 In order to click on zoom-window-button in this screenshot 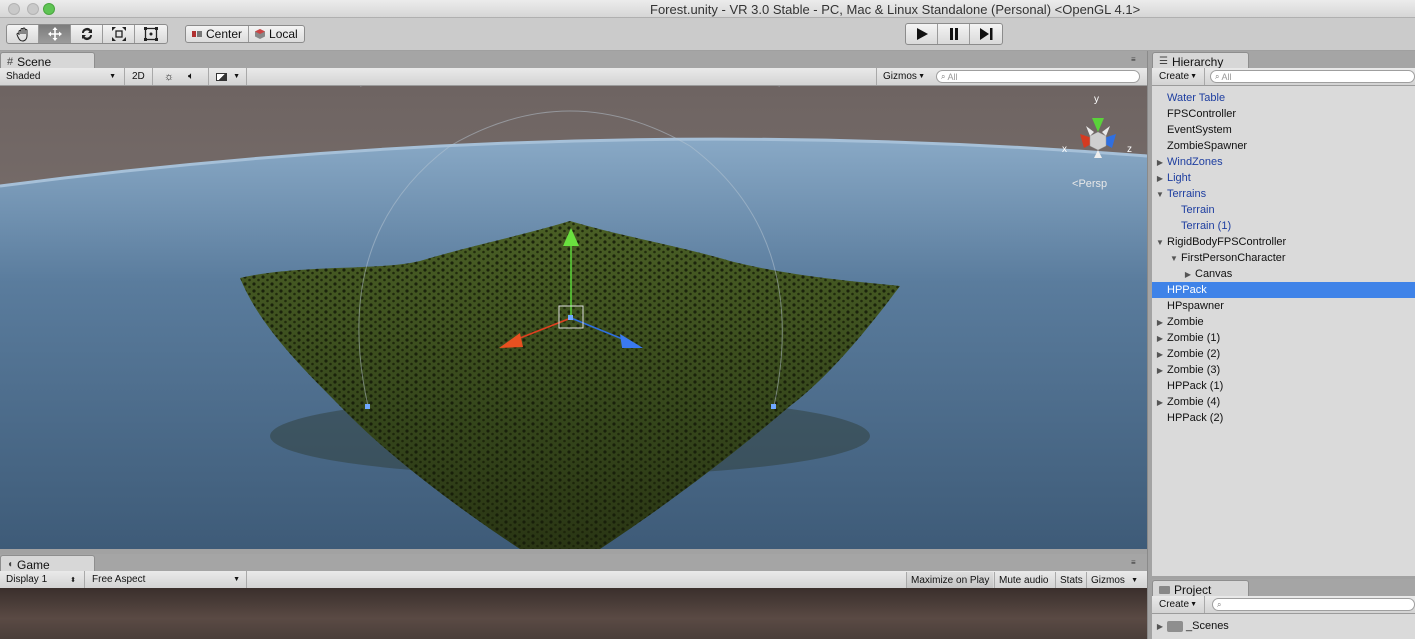, I will do `click(49, 9)`.